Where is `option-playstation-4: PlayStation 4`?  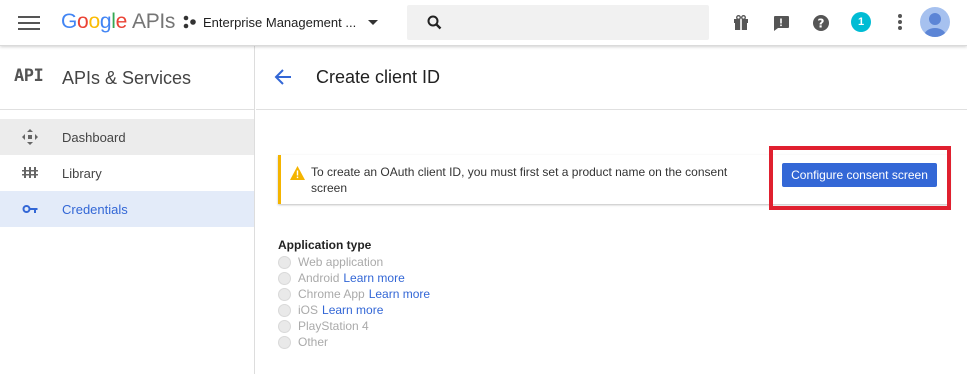
option-playstation-4: PlayStation 4 is located at coordinates (354, 326).